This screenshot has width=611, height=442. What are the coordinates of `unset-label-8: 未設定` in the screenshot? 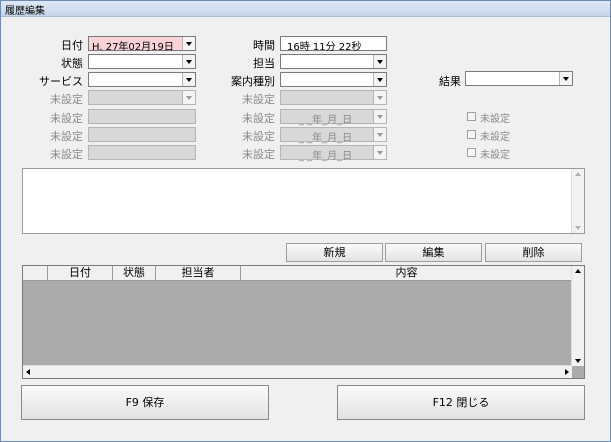 It's located at (258, 154).